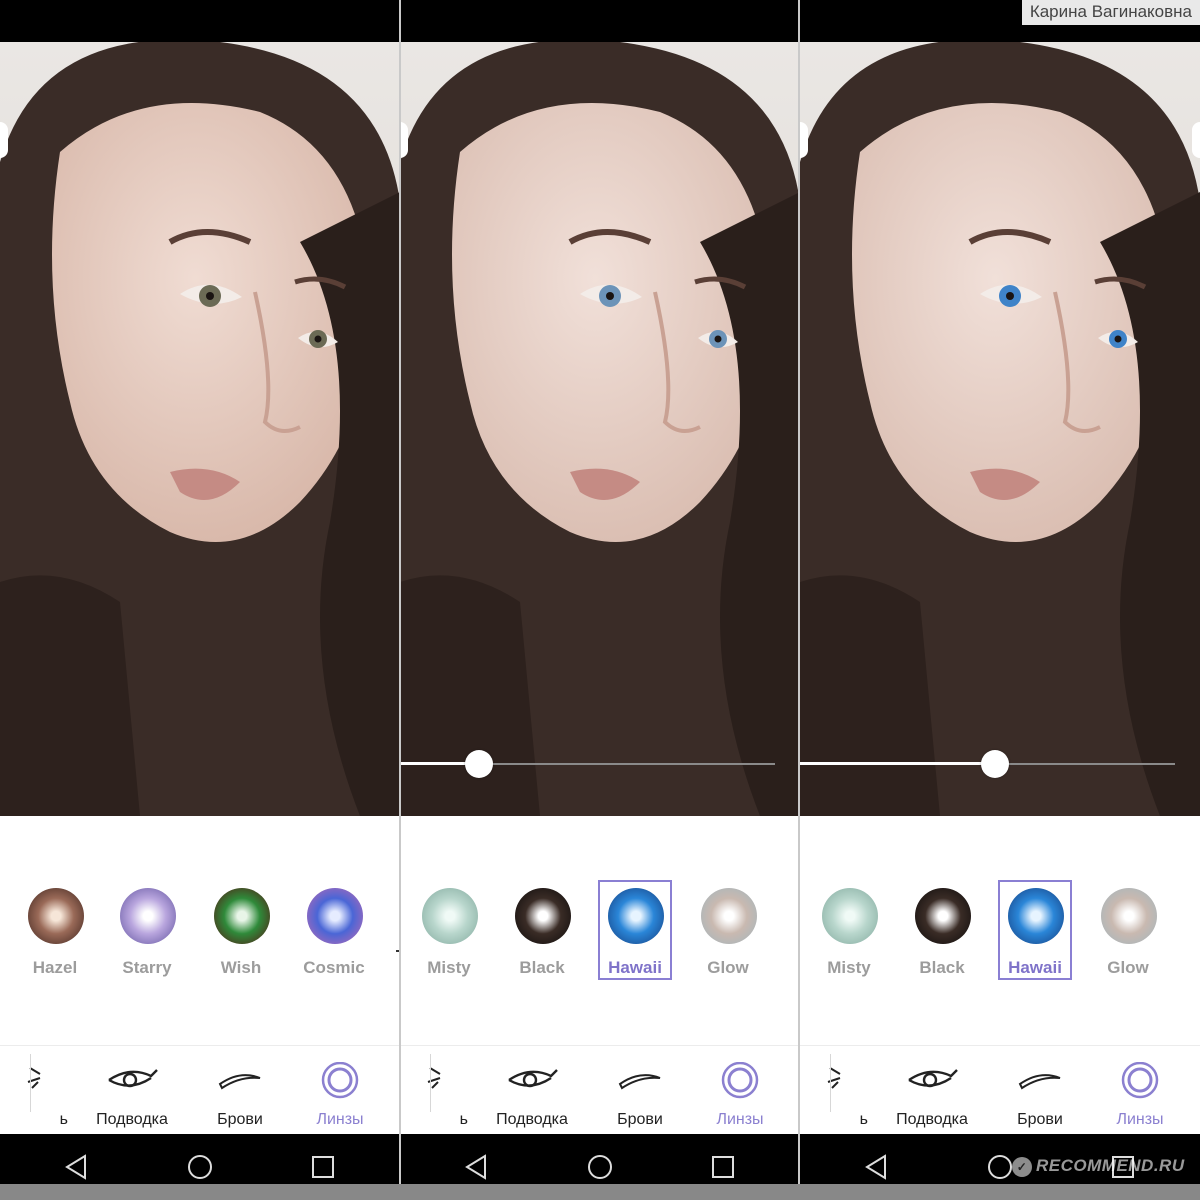 The image size is (1200, 1200). Describe the element at coordinates (132, 1079) in the screenshot. I see `eyeliner-icon` at that location.